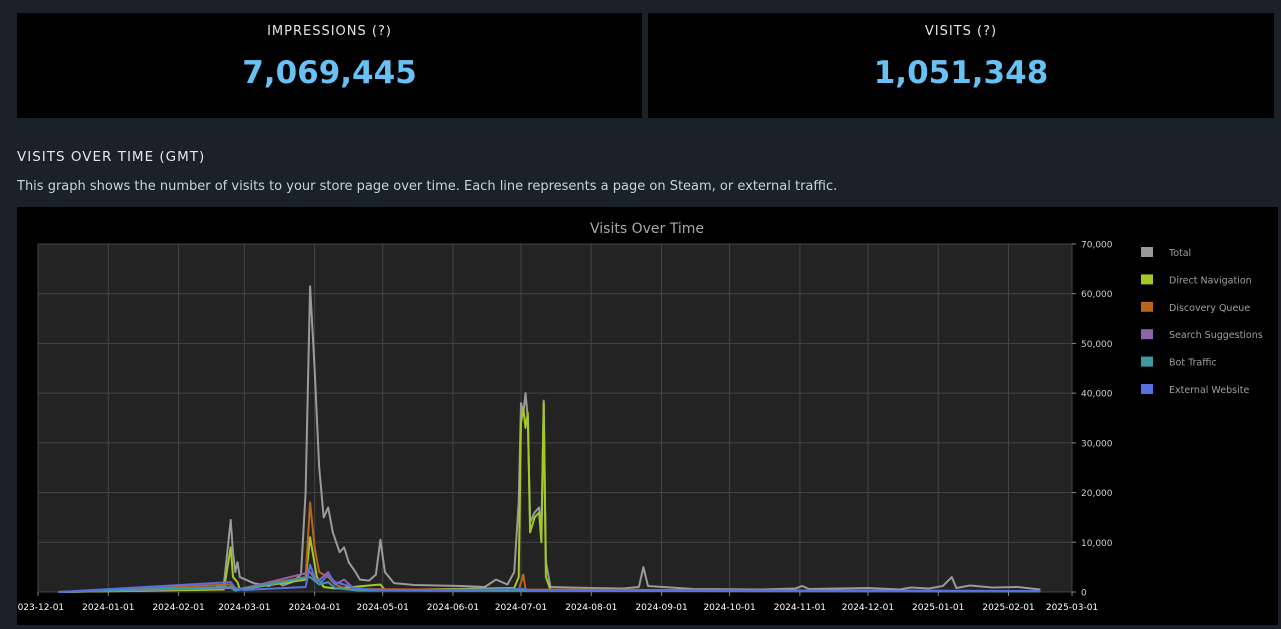 This screenshot has height=629, width=1281. Describe the element at coordinates (961, 31) in the screenshot. I see `visits-label: VISITS (?)` at that location.